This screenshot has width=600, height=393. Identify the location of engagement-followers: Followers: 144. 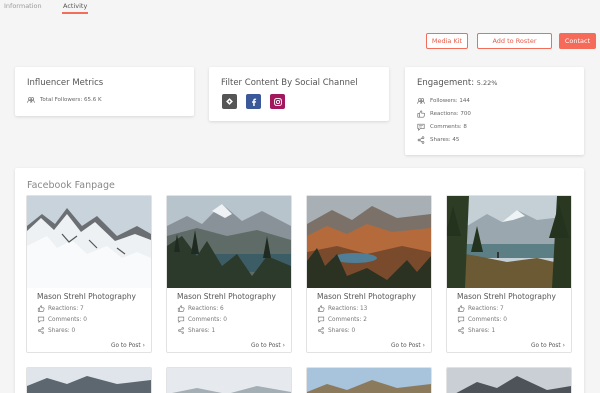
(450, 101).